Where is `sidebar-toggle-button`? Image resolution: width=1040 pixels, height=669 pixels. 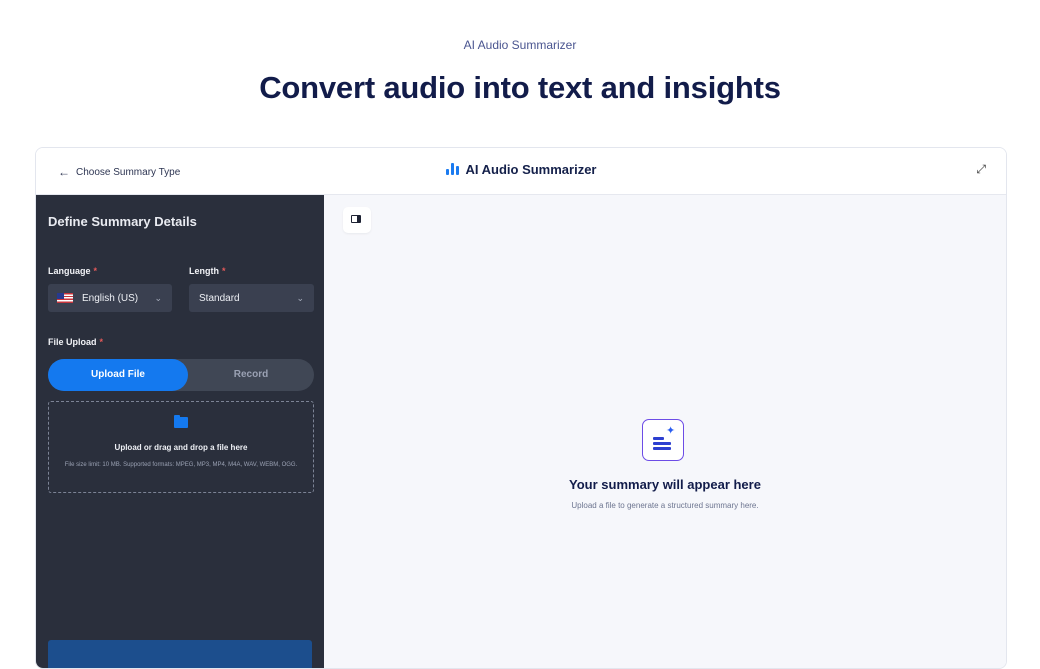
sidebar-toggle-button is located at coordinates (357, 220).